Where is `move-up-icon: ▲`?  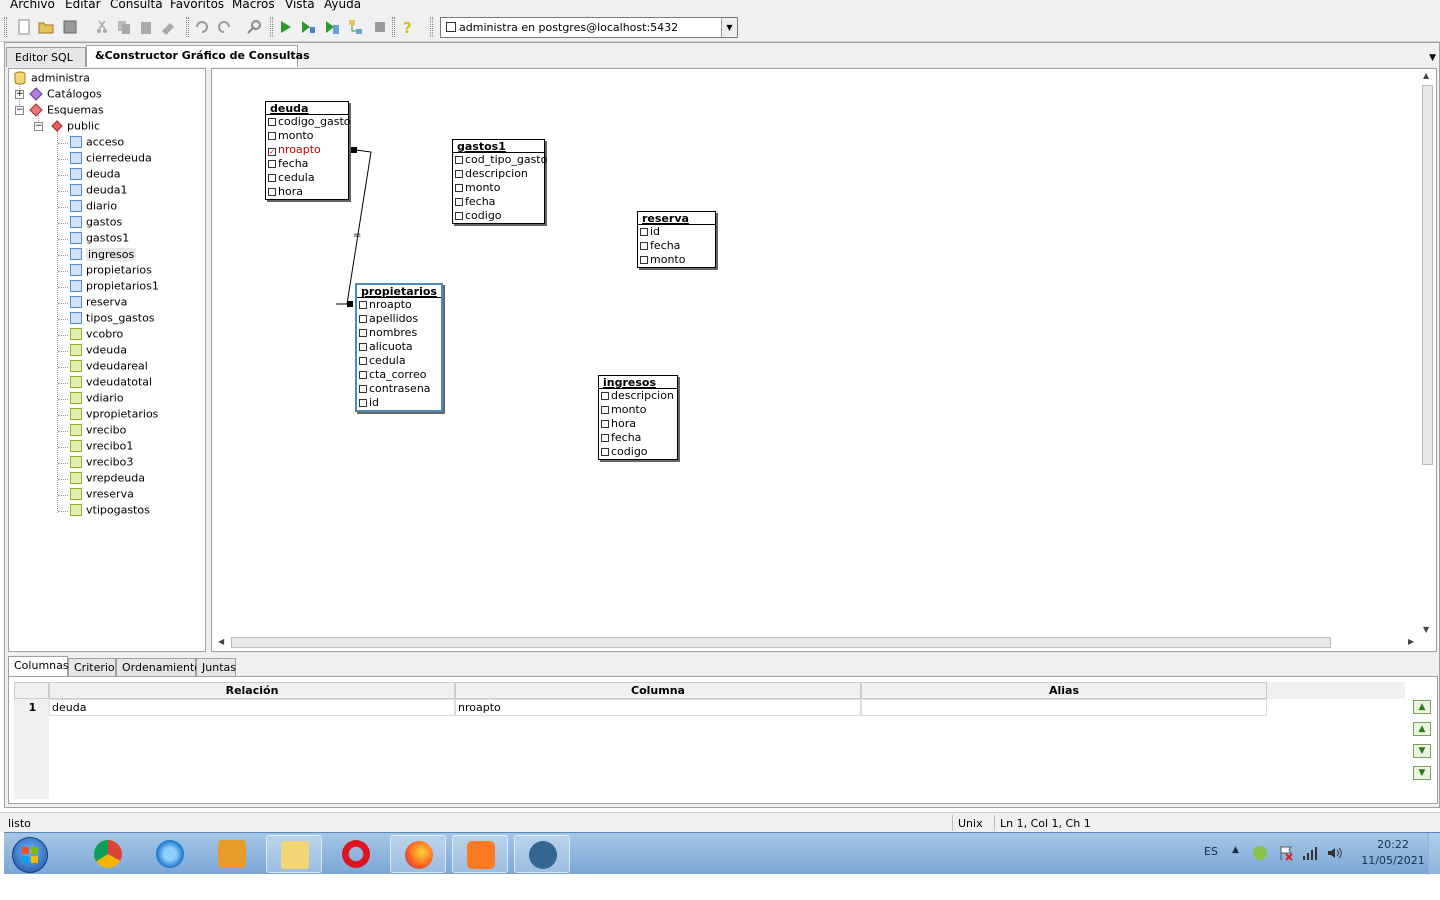
move-up-icon: ▲ is located at coordinates (1422, 729).